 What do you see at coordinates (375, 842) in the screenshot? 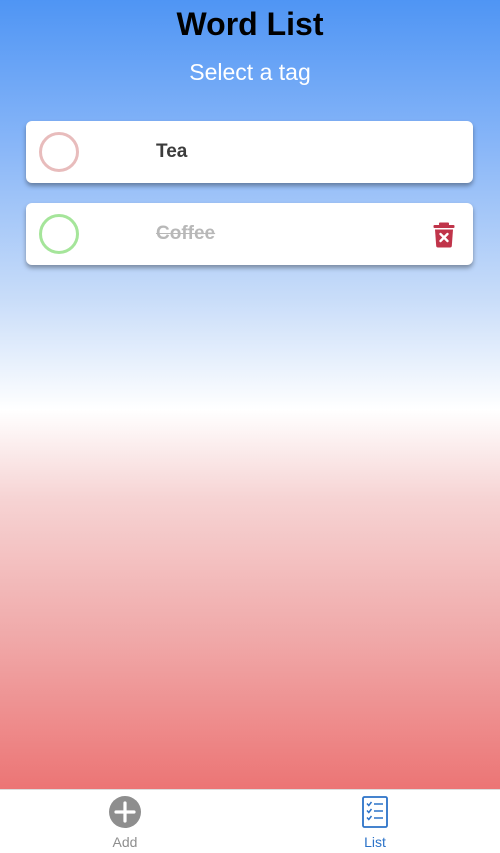
I see `tab-list-label: List` at bounding box center [375, 842].